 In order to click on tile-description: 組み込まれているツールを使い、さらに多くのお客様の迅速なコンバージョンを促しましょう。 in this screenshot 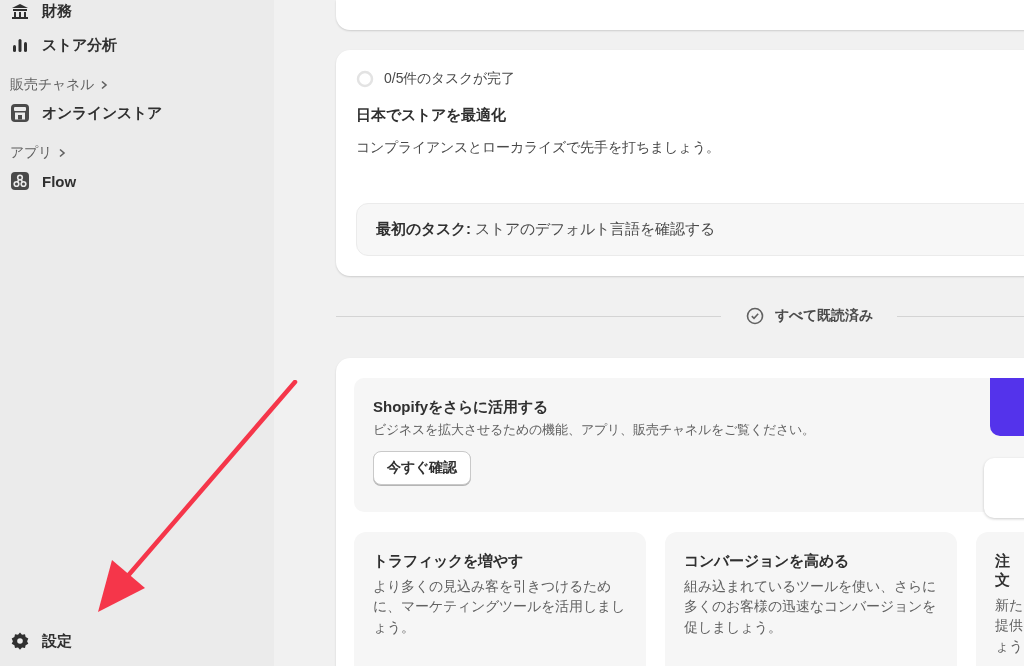, I will do `click(810, 607)`.